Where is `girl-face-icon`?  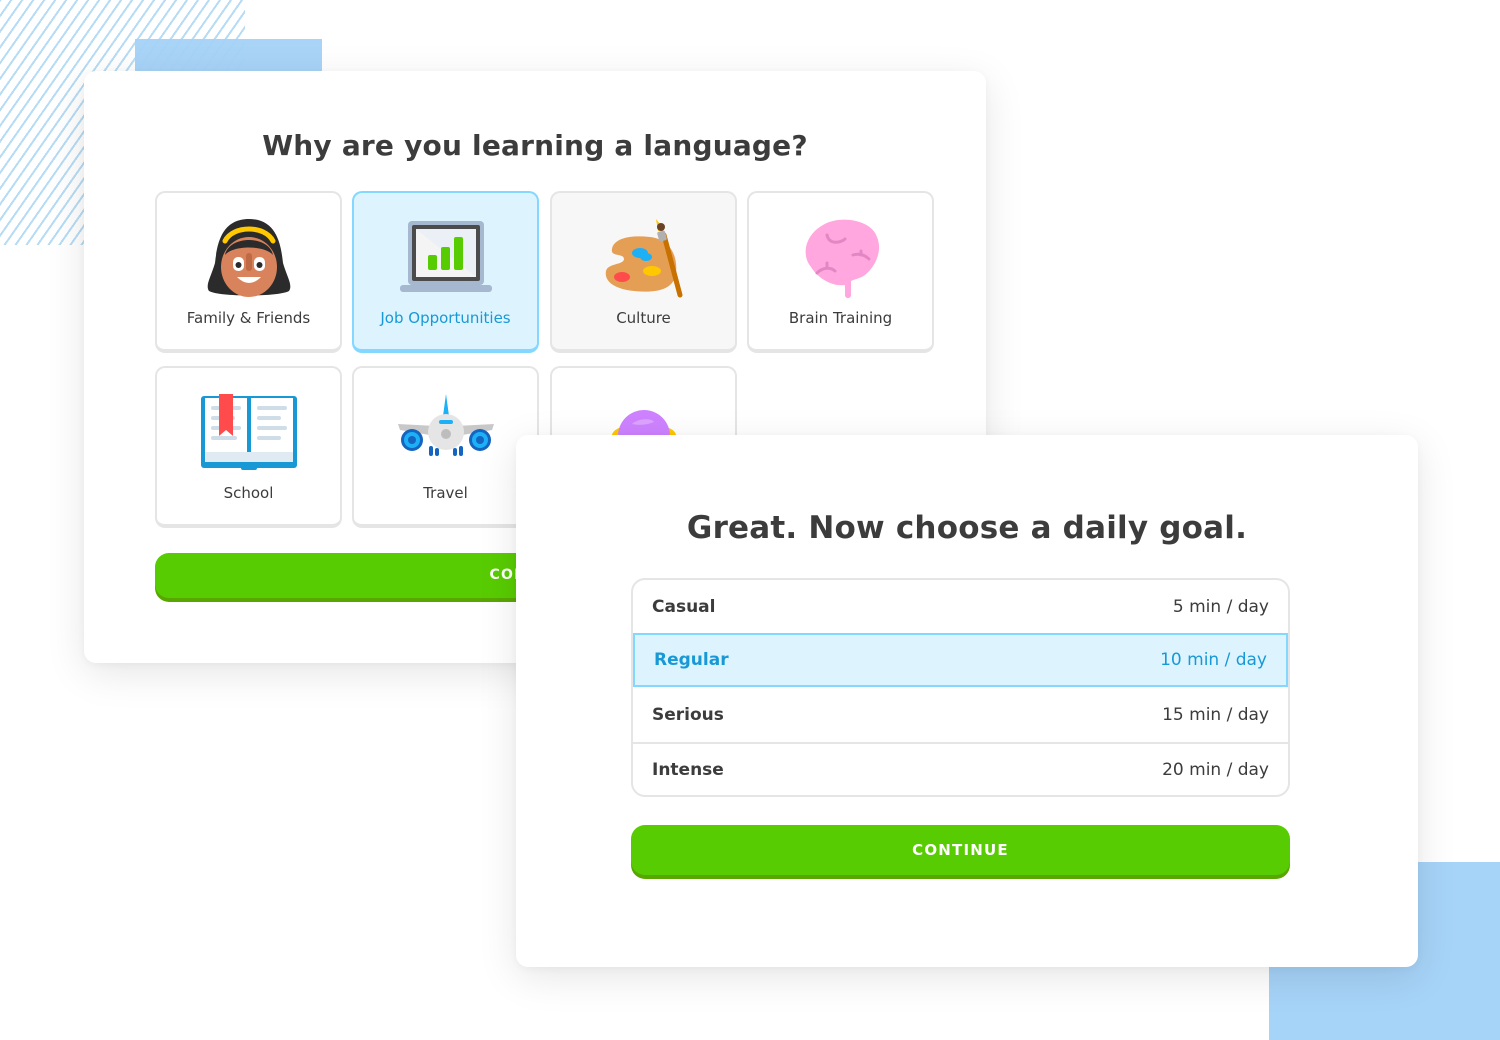
girl-face-icon is located at coordinates (248, 258).